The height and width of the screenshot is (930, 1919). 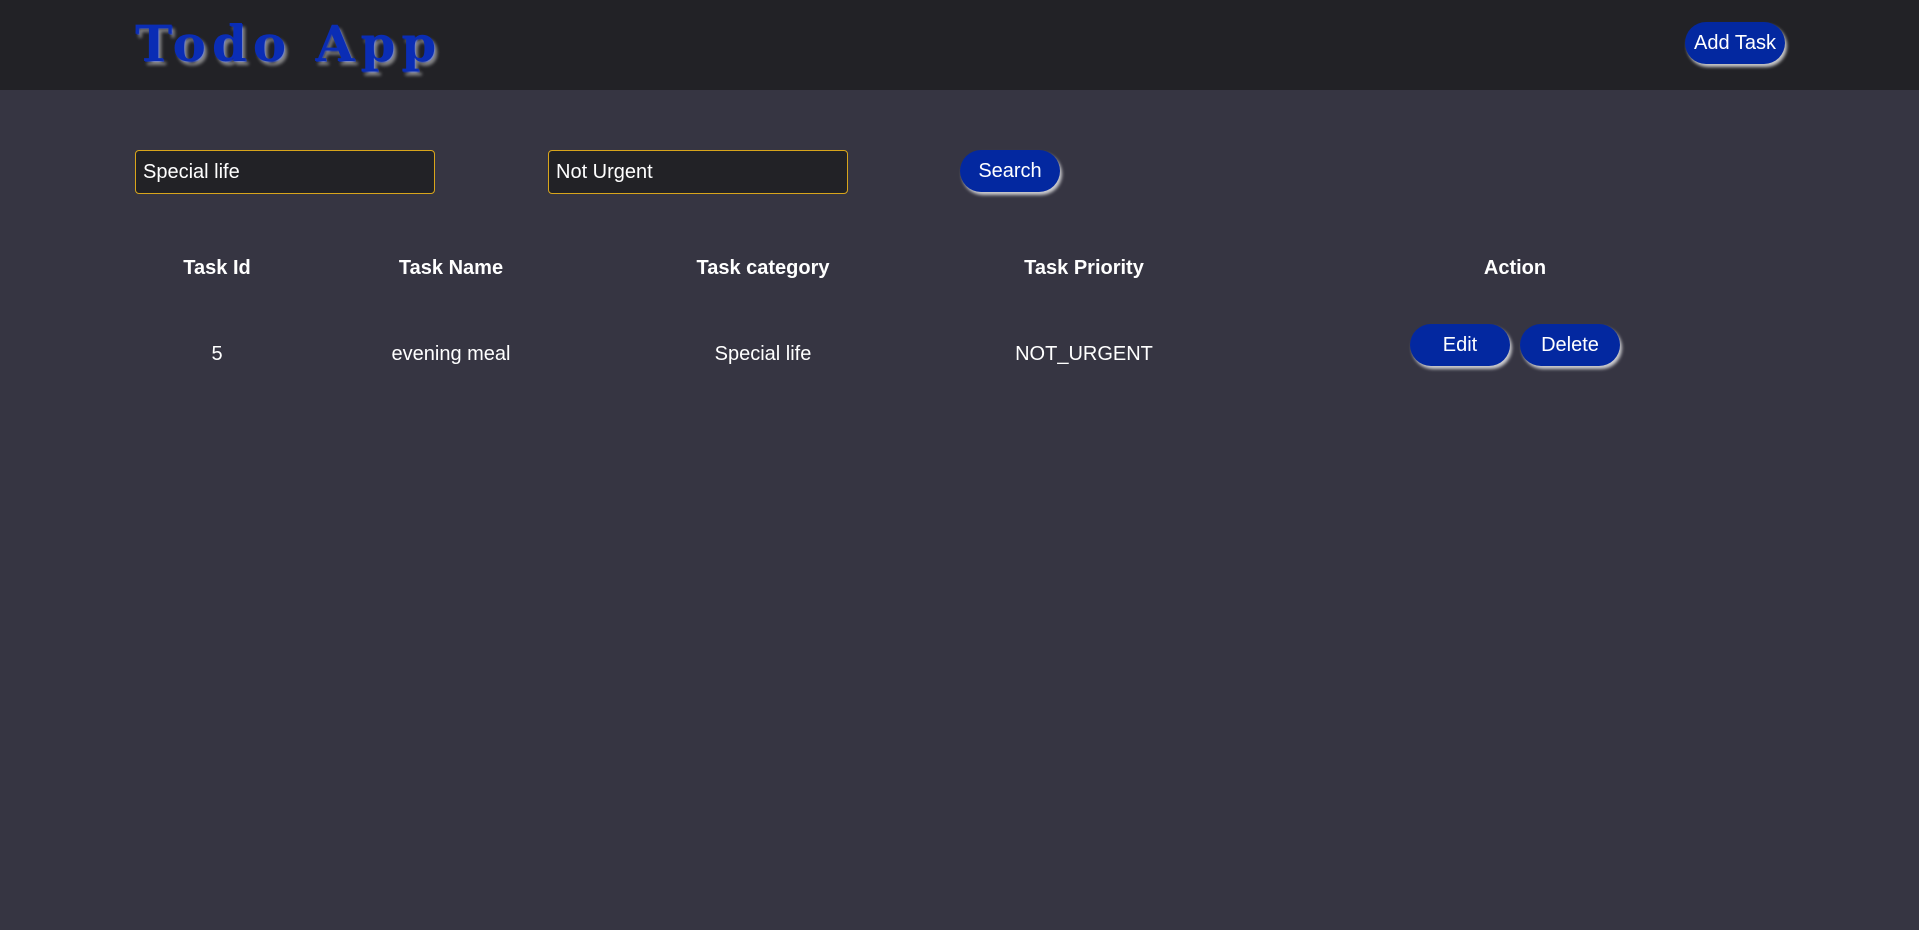 I want to click on top-navbar: Todo App Add Task, so click(x=959, y=45).